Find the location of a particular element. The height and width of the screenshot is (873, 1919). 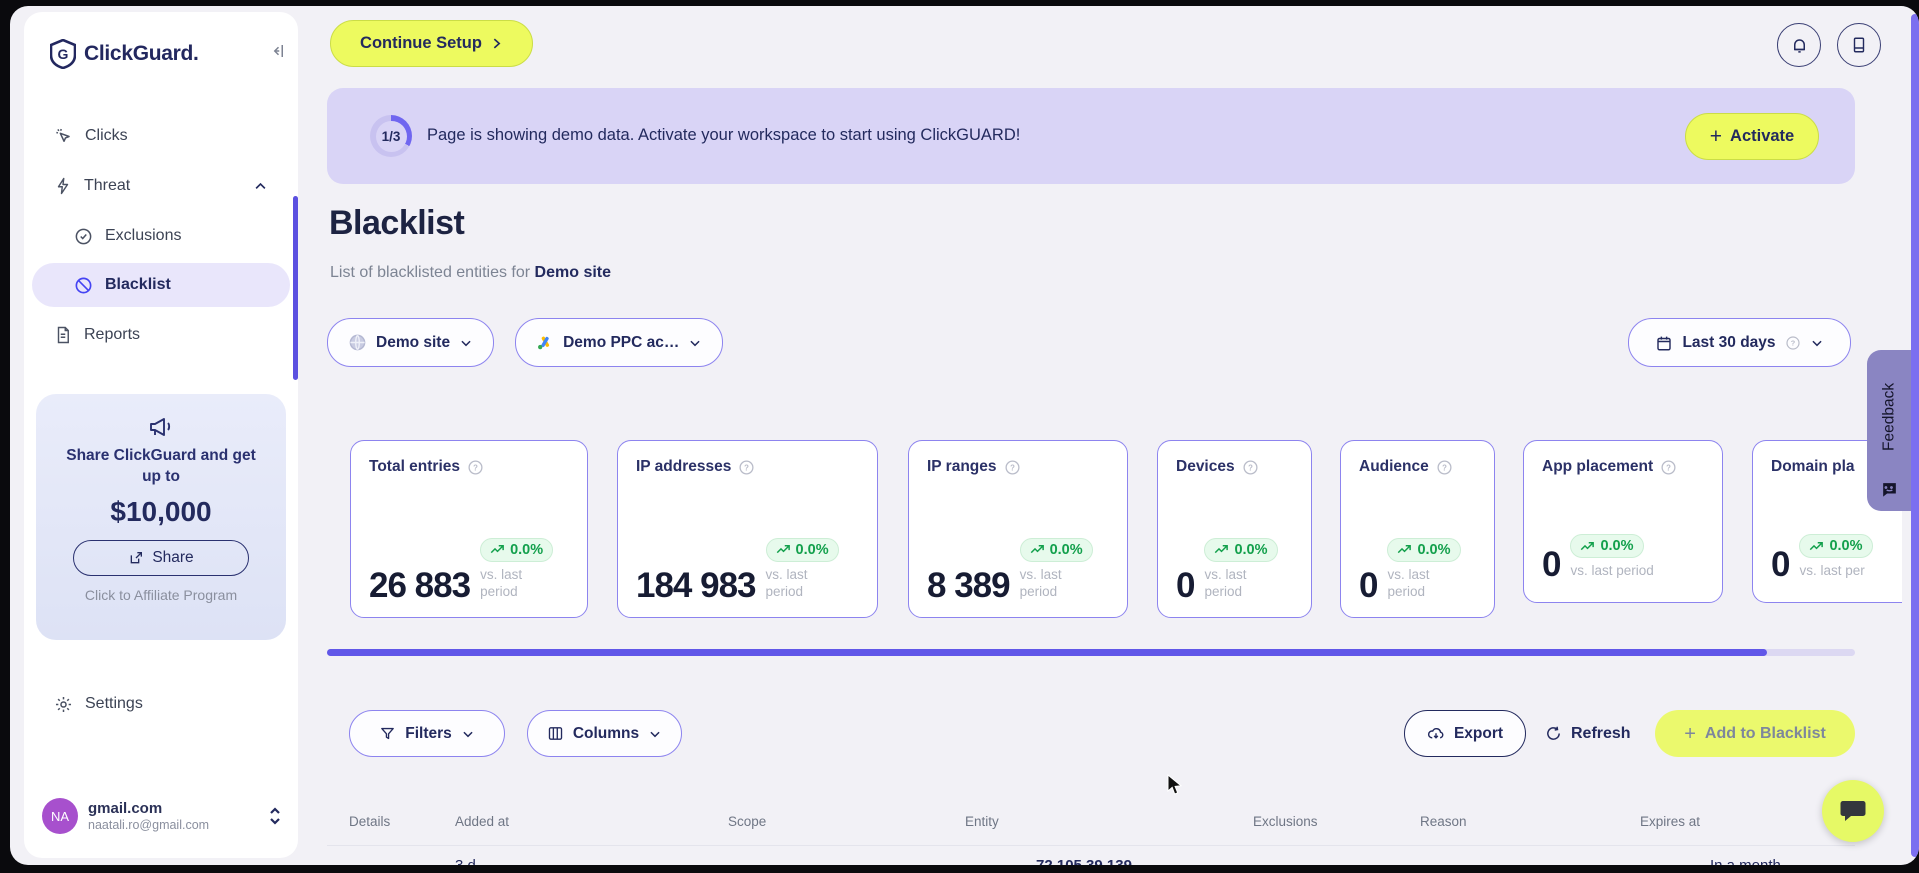

share-button: Share is located at coordinates (161, 557).